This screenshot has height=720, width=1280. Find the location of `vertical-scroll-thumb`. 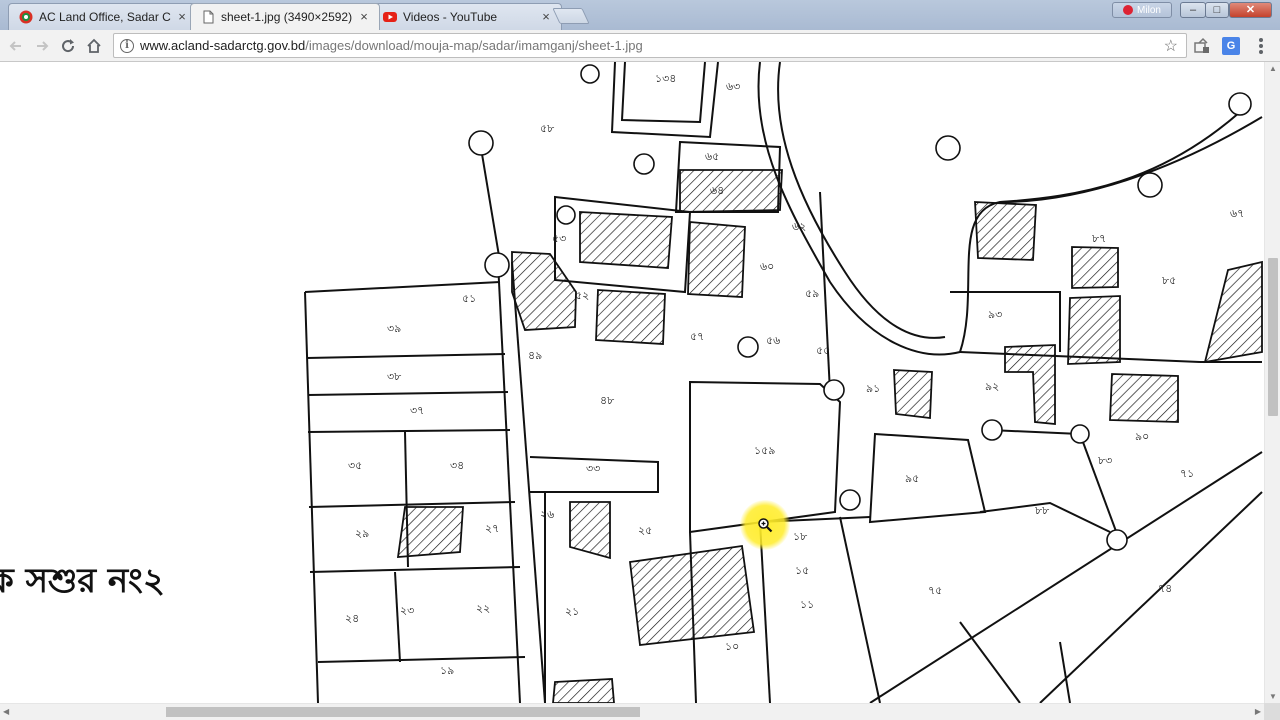

vertical-scroll-thumb is located at coordinates (1273, 337).